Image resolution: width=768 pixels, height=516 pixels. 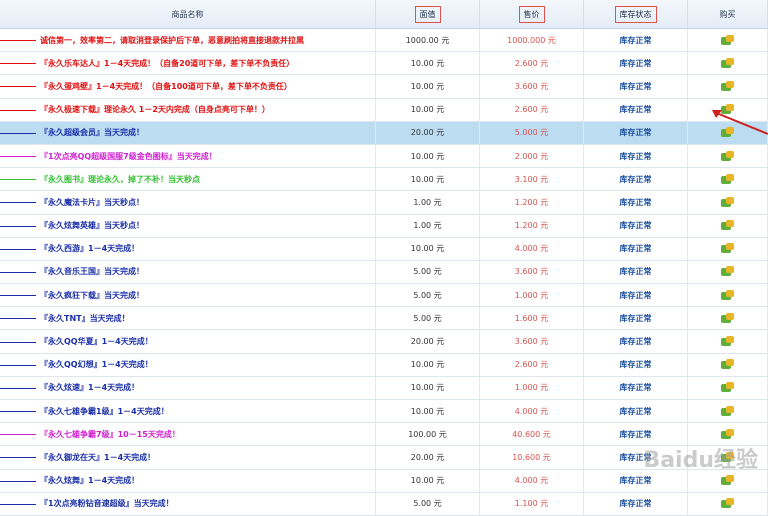 What do you see at coordinates (92, 202) in the screenshot?
I see `product-name: 『永久魔法卡片』当天秒点！` at bounding box center [92, 202].